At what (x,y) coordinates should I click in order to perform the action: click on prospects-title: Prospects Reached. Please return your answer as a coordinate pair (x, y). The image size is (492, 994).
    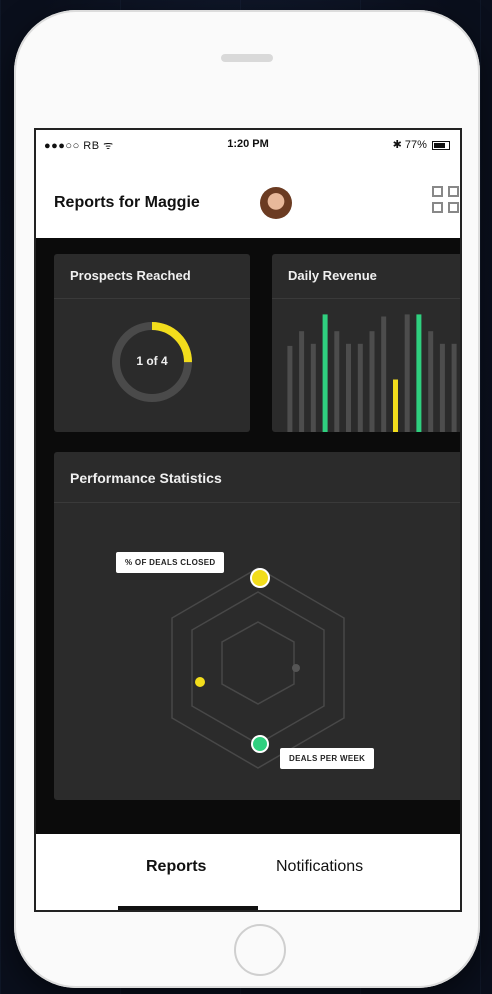
    Looking at the image, I should click on (130, 275).